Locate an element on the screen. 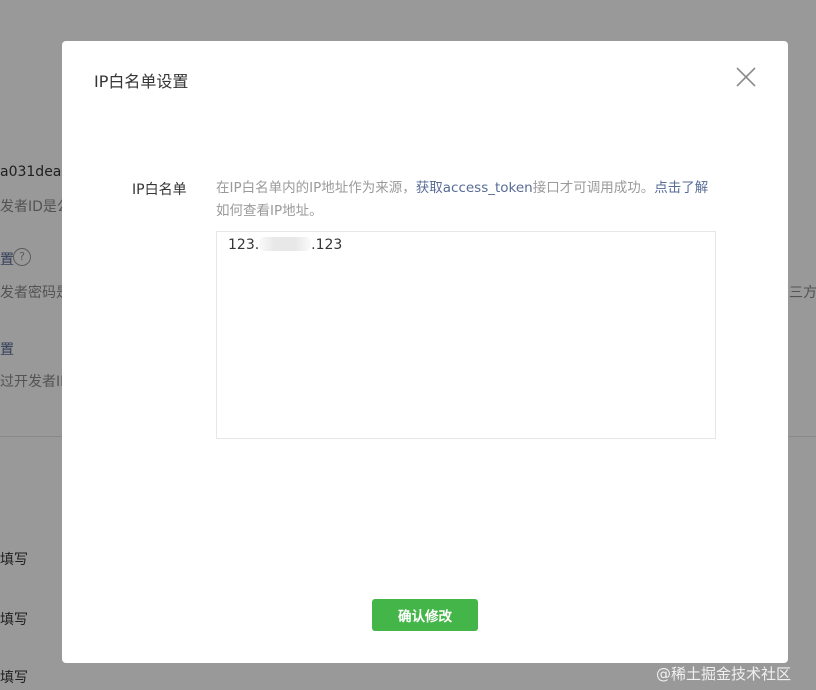  ip-prefix: 123. is located at coordinates (244, 245).